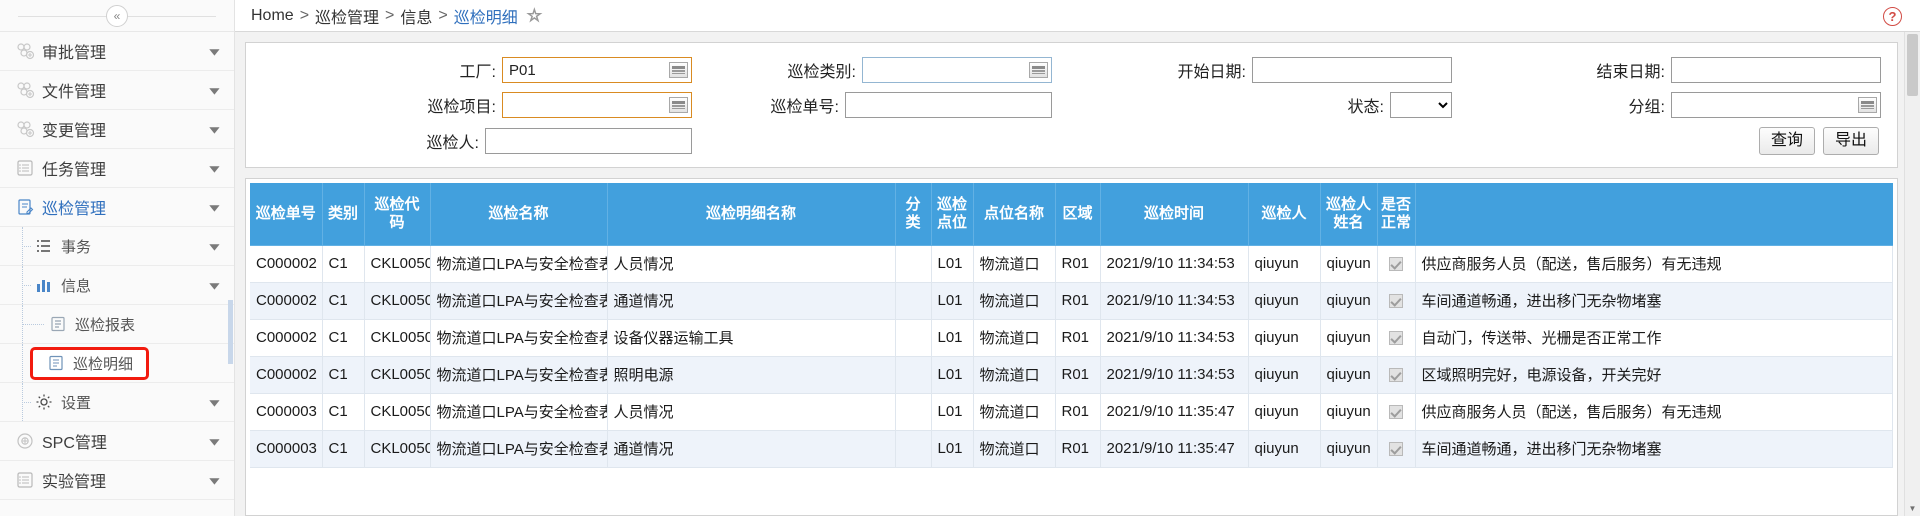 This screenshot has height=516, width=1920. I want to click on inspection-type-input, so click(957, 70).